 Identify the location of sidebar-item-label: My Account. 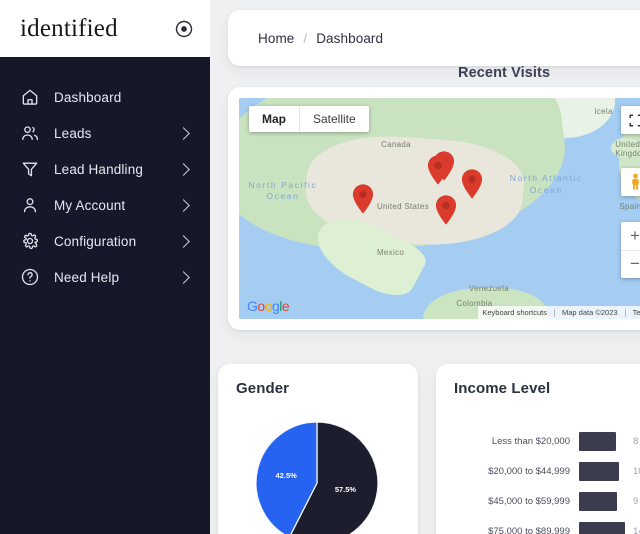
(90, 205).